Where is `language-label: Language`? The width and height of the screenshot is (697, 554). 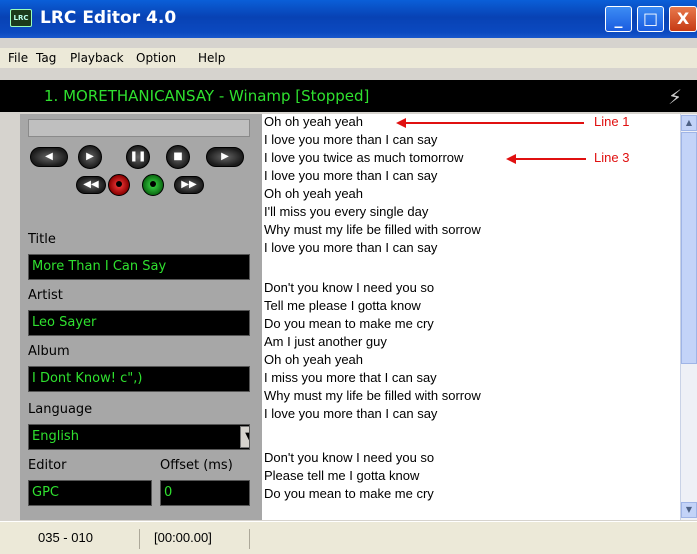
language-label: Language is located at coordinates (60, 409).